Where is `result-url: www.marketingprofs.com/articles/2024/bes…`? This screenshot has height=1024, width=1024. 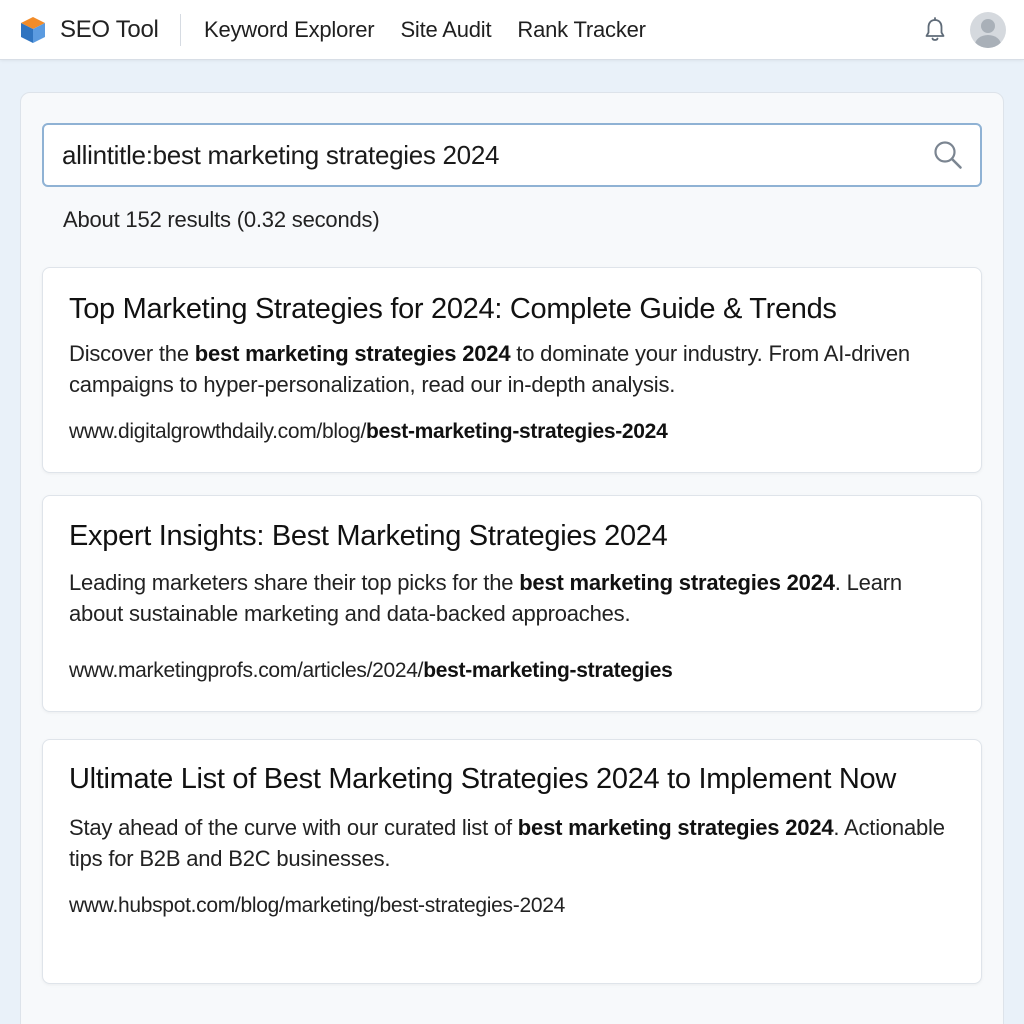
result-url: www.marketingprofs.com/articles/2024/bes… is located at coordinates (512, 671).